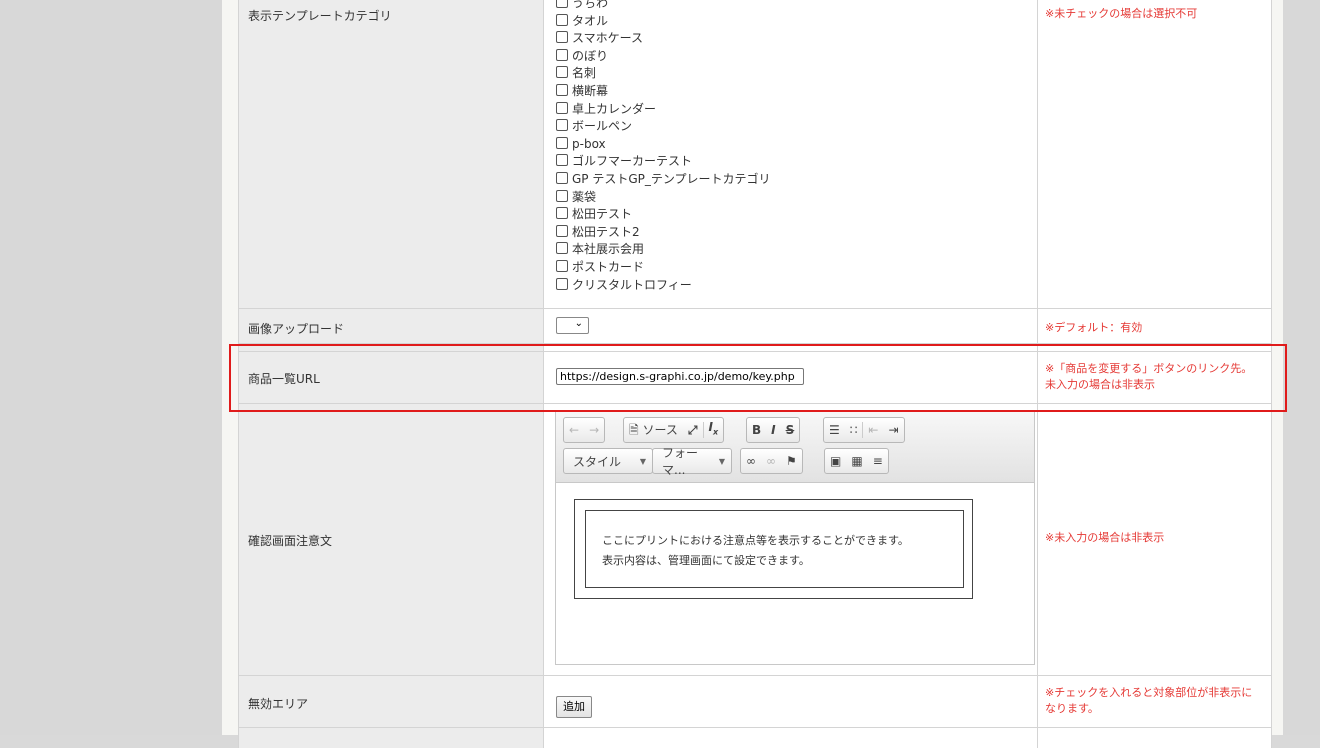 The height and width of the screenshot is (748, 1320). What do you see at coordinates (290, 541) in the screenshot?
I see `confirm-notice-label: 確認画面注意文` at bounding box center [290, 541].